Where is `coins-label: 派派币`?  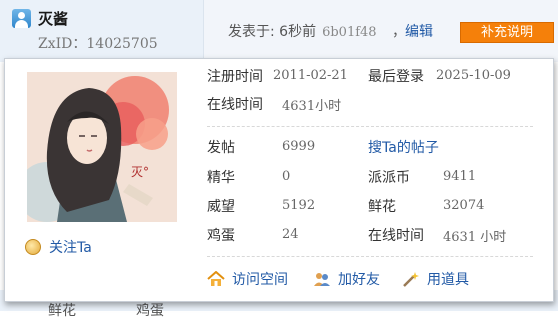
coins-label: 派派币 is located at coordinates (389, 178).